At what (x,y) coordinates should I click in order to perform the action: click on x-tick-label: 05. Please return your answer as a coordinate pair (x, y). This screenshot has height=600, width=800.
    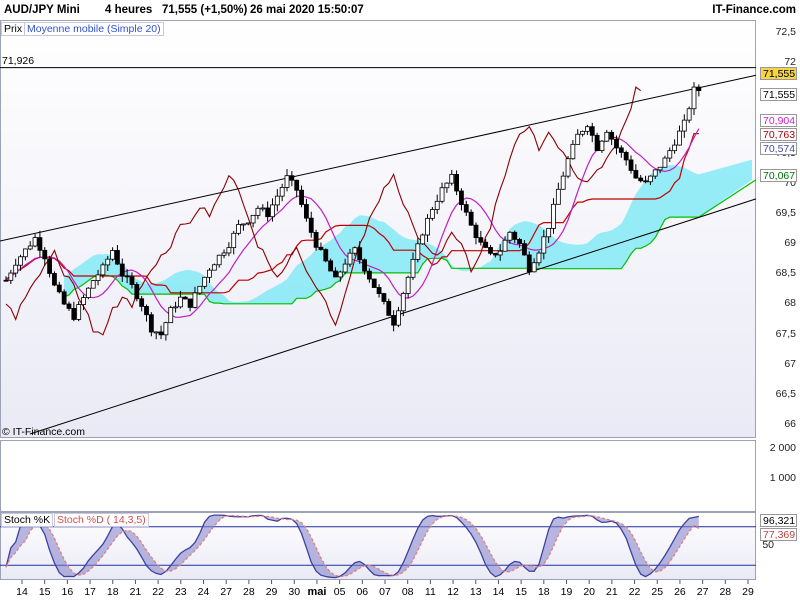
    Looking at the image, I should click on (340, 592).